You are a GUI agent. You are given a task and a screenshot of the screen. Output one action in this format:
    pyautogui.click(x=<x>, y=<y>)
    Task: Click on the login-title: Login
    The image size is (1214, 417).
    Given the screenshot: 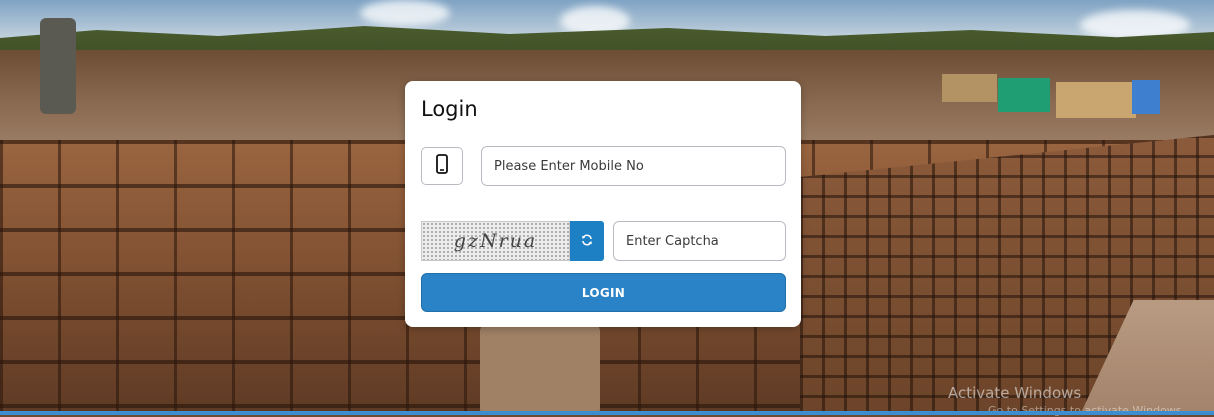 What is the action you would take?
    pyautogui.click(x=449, y=109)
    